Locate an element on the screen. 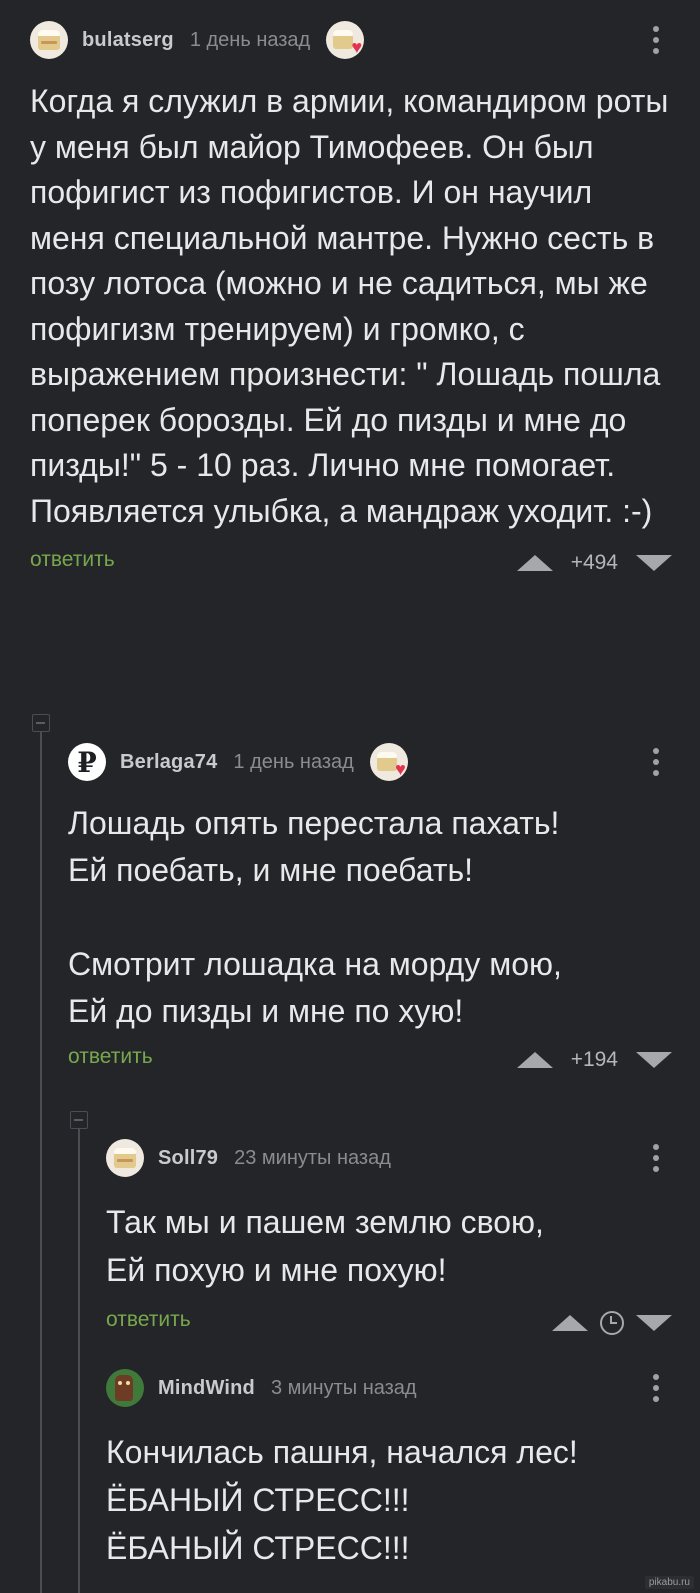  username: Berlaga74 is located at coordinates (168, 762).